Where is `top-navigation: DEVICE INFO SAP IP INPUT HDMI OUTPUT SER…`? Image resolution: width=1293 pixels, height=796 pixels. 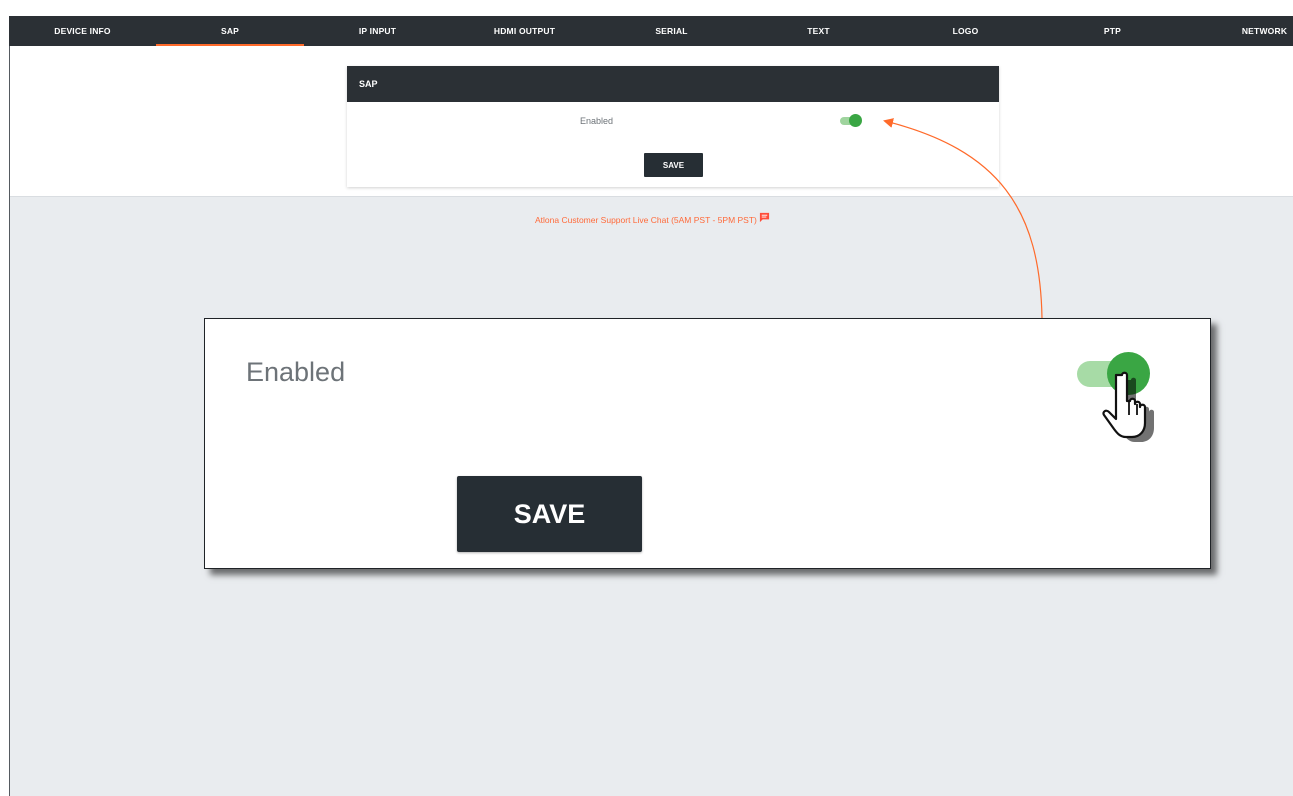 top-navigation: DEVICE INFO SAP IP INPUT HDMI OUTPUT SER… is located at coordinates (651, 31).